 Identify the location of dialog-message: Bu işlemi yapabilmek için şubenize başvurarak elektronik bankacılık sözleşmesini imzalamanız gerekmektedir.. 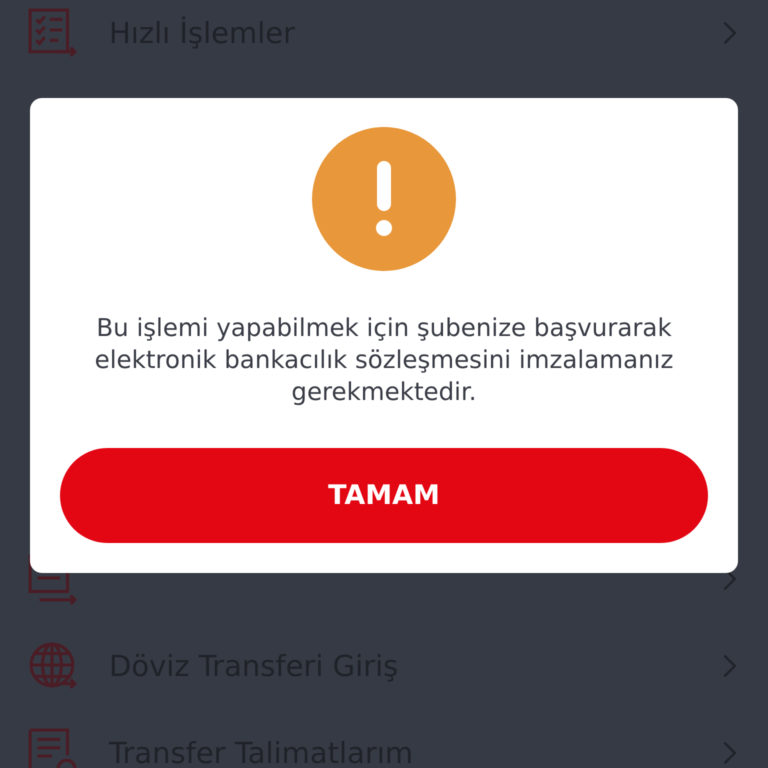
(384, 360).